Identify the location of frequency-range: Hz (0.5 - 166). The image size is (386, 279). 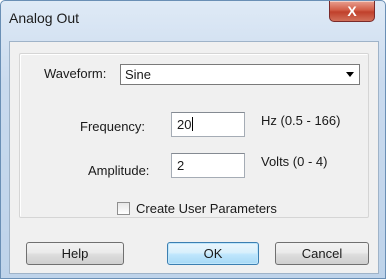
(301, 120).